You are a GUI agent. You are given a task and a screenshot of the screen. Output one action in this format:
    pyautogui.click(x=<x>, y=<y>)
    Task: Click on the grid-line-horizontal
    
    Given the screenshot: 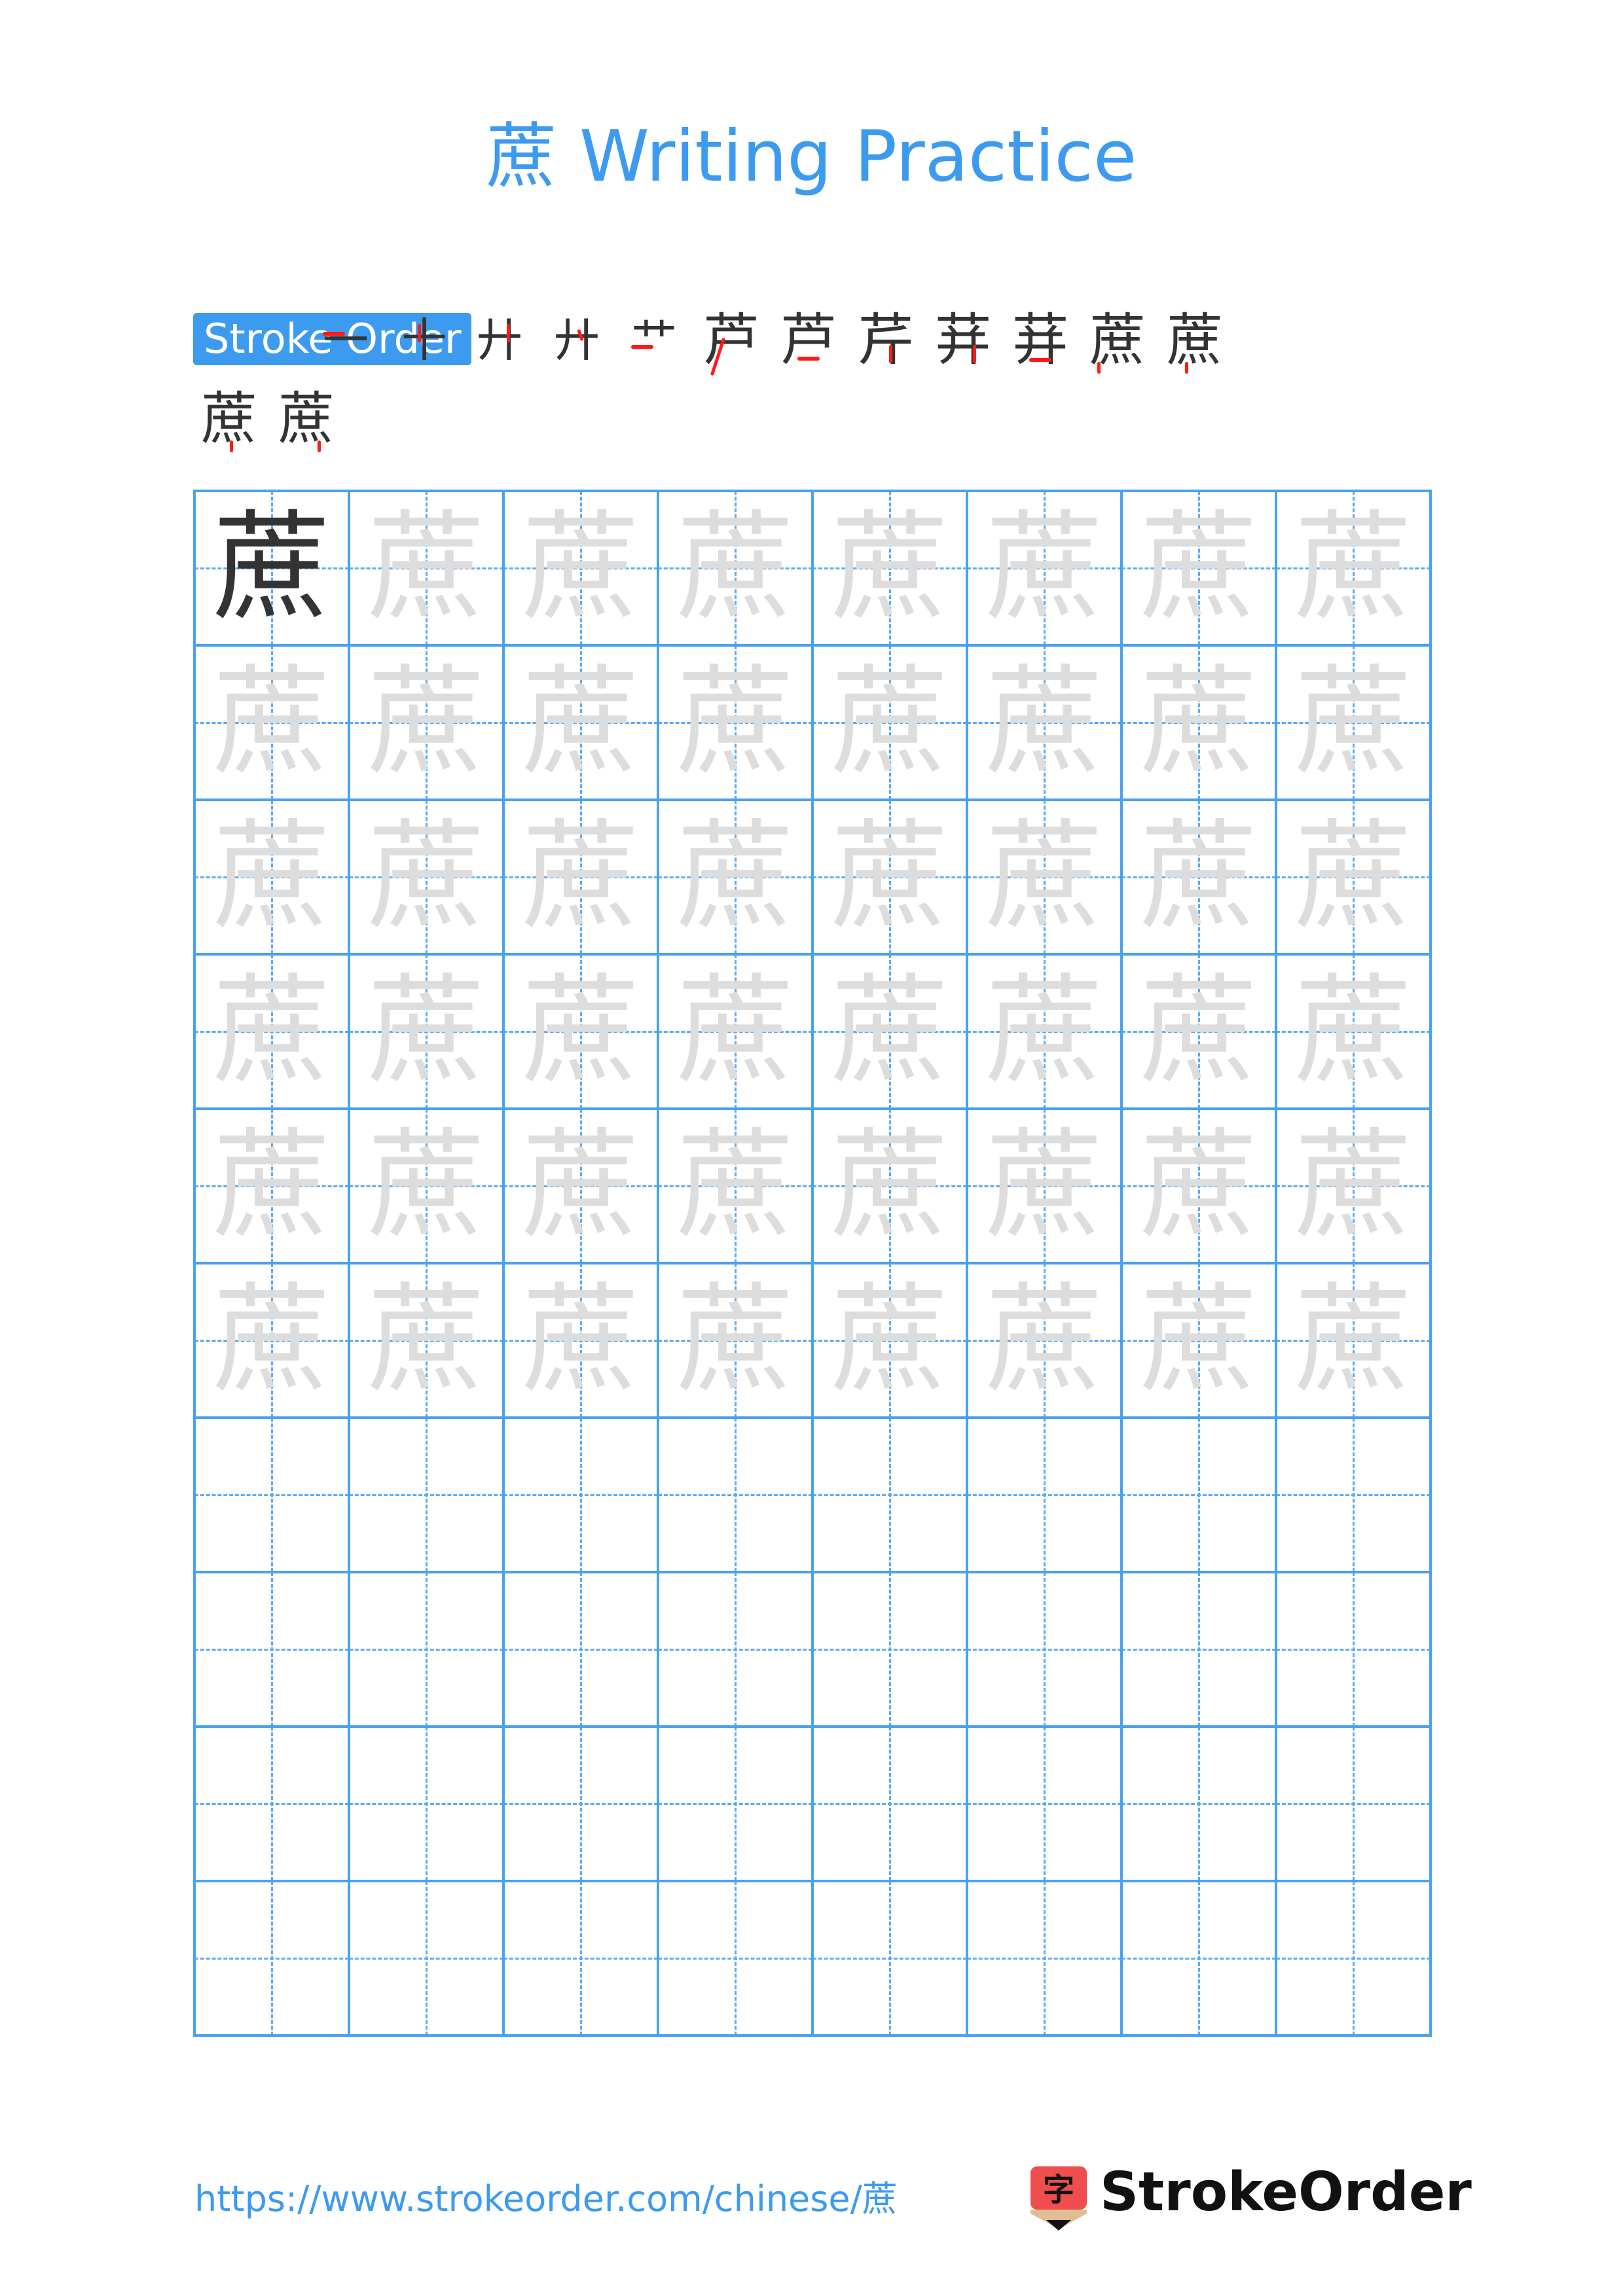 What is the action you would take?
    pyautogui.click(x=812, y=645)
    